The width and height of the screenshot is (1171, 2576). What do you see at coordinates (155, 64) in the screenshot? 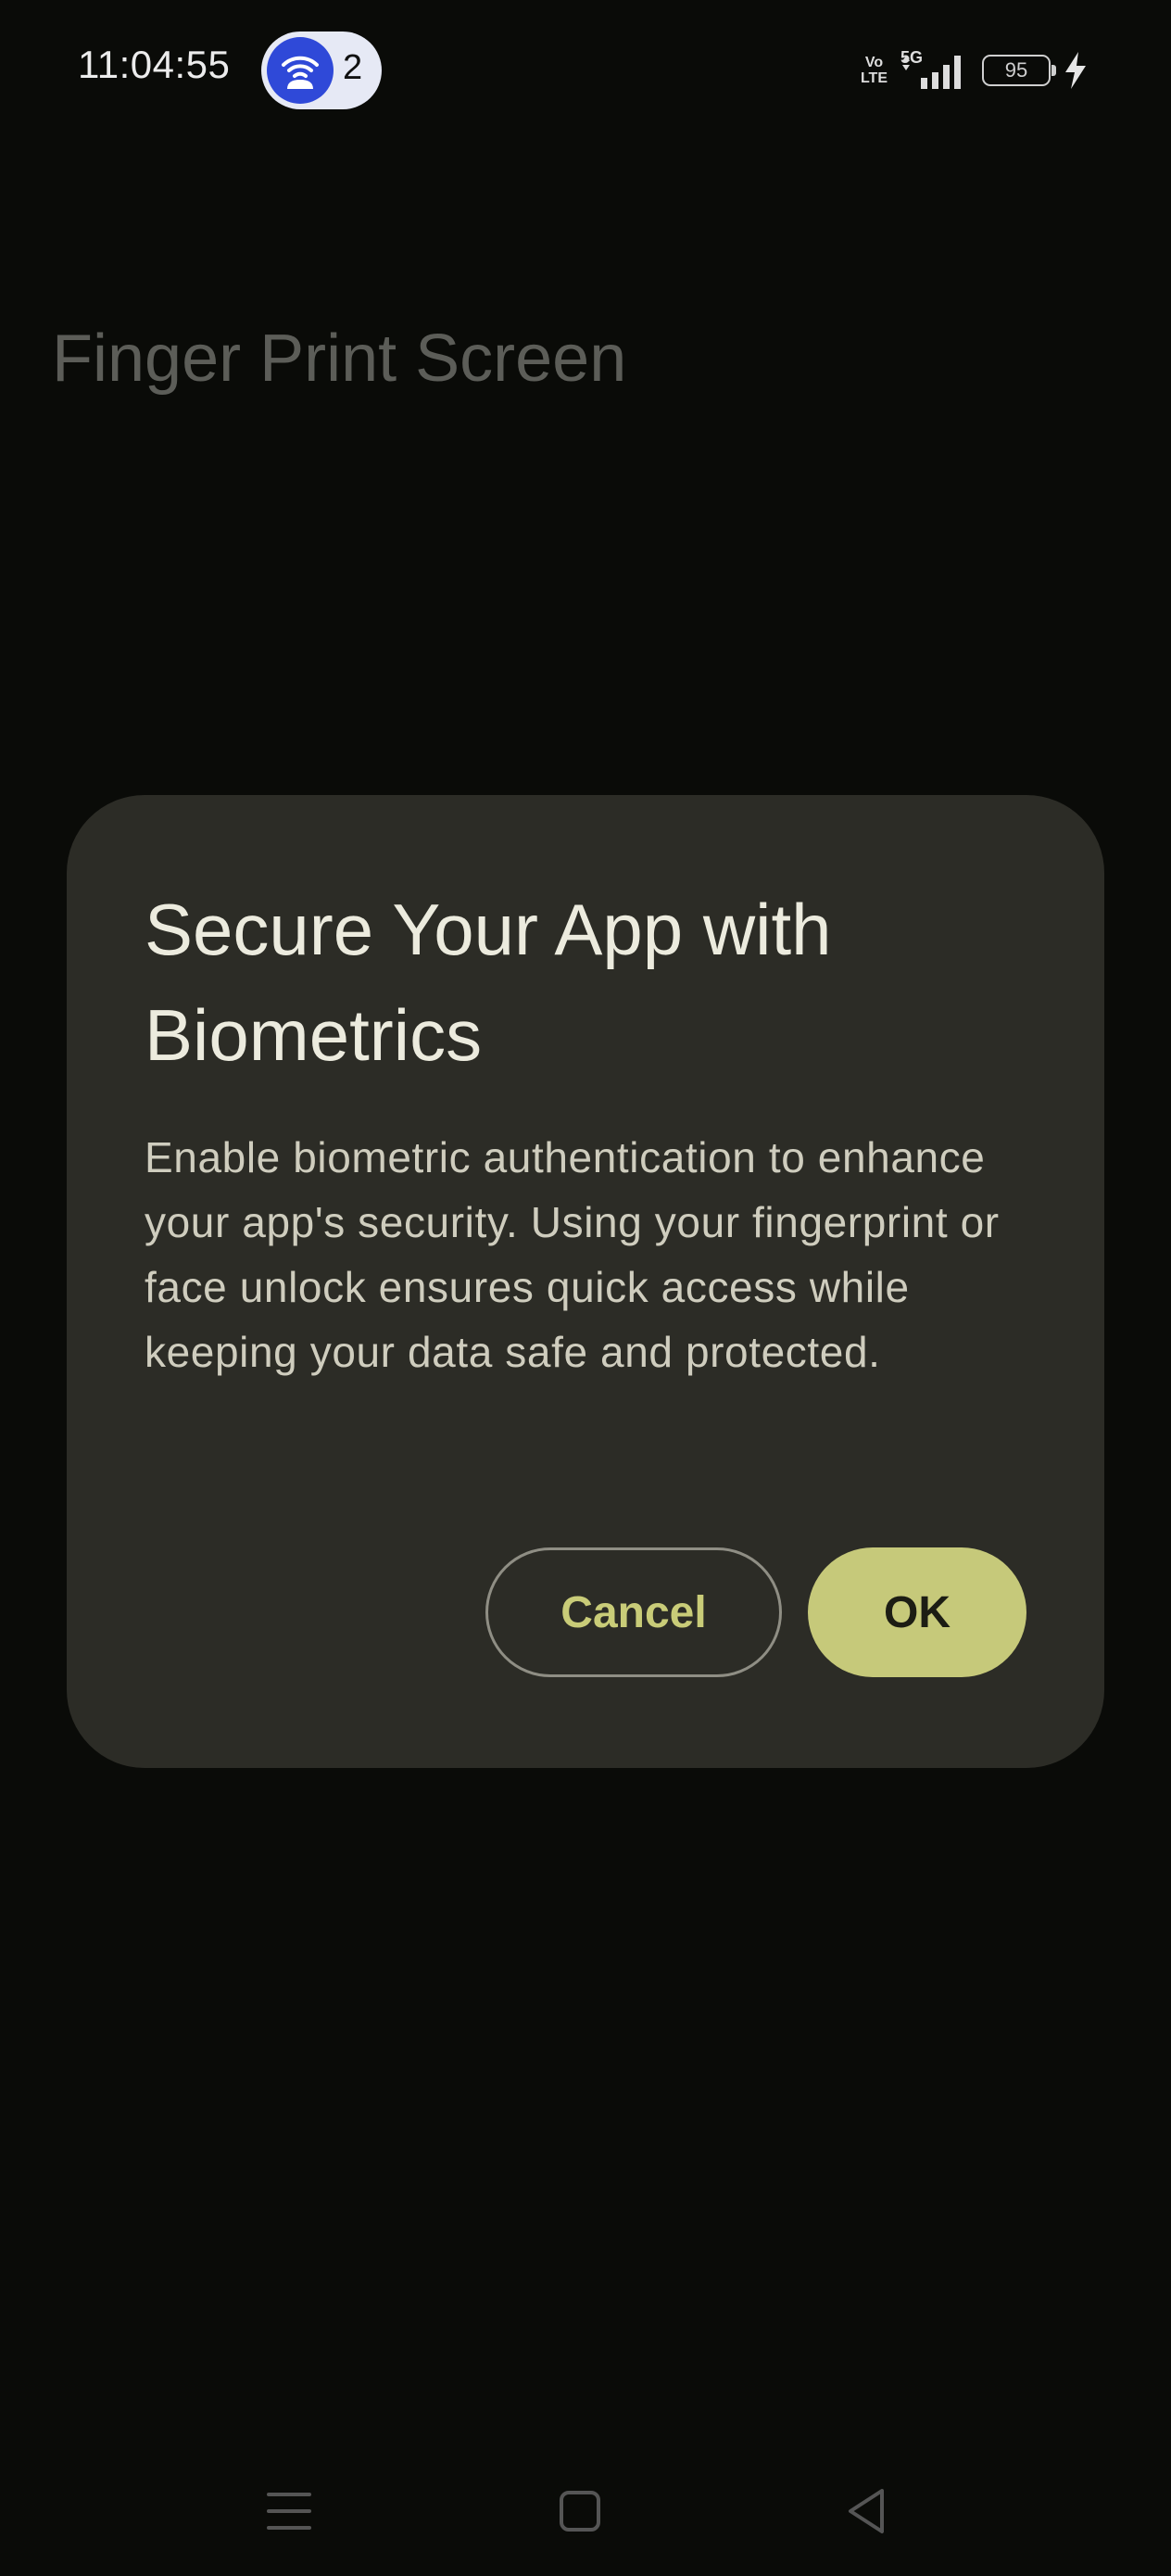
I see `status-clock: 11:04:55` at bounding box center [155, 64].